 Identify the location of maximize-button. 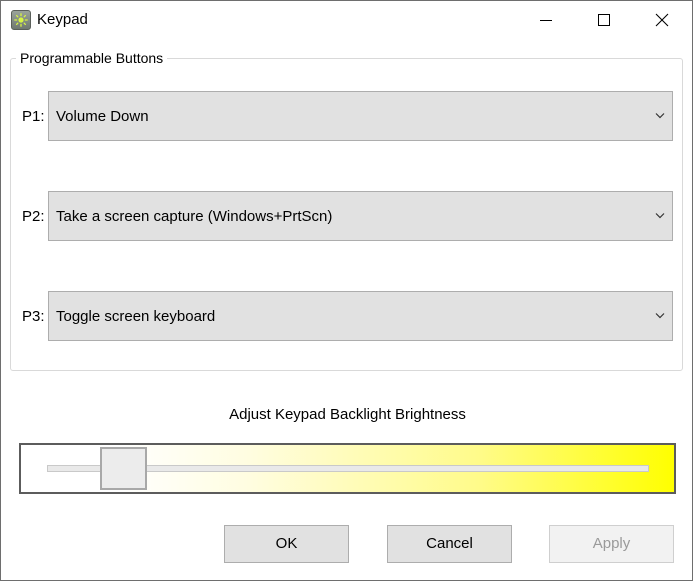
(604, 20).